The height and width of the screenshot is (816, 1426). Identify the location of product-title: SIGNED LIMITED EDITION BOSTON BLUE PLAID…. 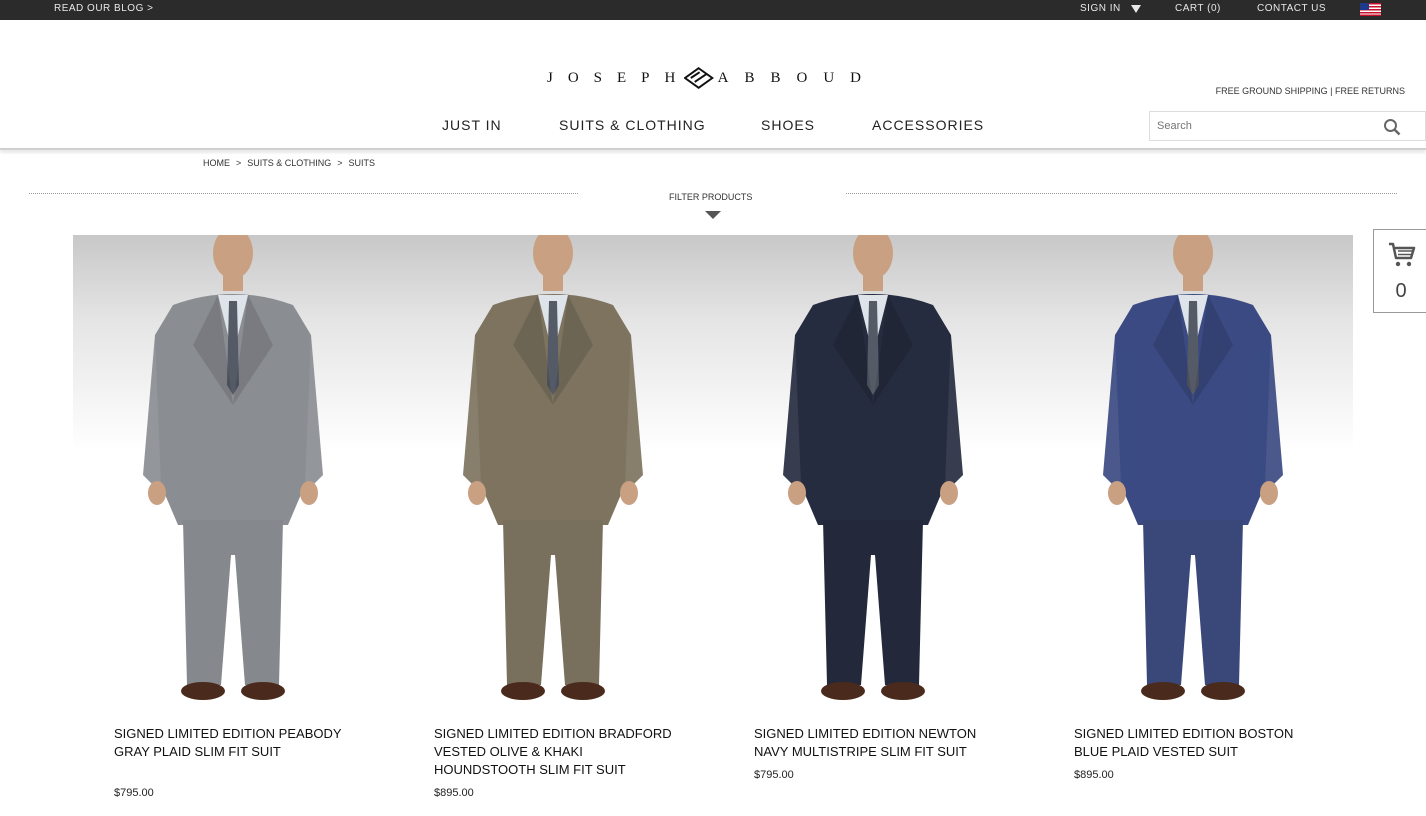
(1194, 743).